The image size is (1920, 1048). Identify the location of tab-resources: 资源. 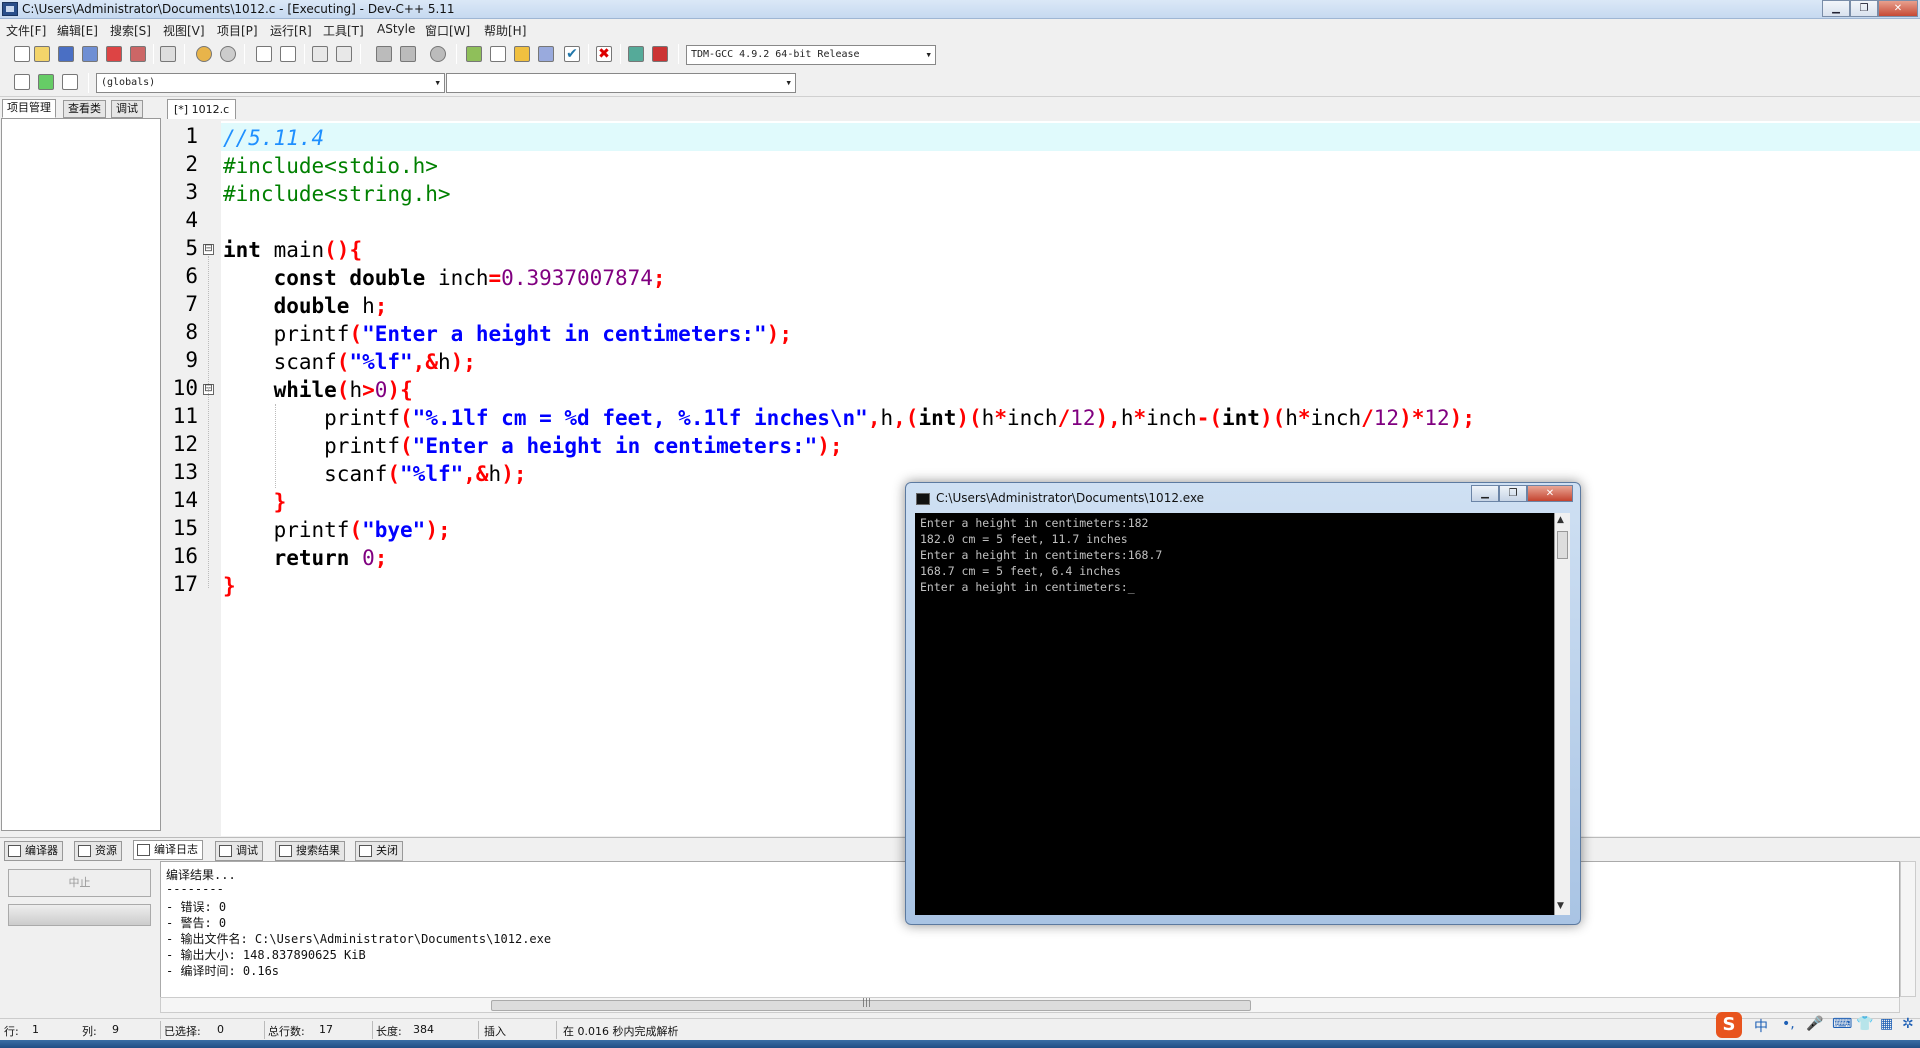
(98, 851).